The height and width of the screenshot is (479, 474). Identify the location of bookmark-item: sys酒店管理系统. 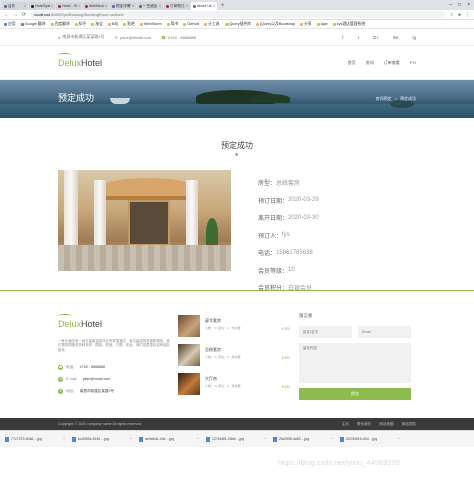
(348, 24).